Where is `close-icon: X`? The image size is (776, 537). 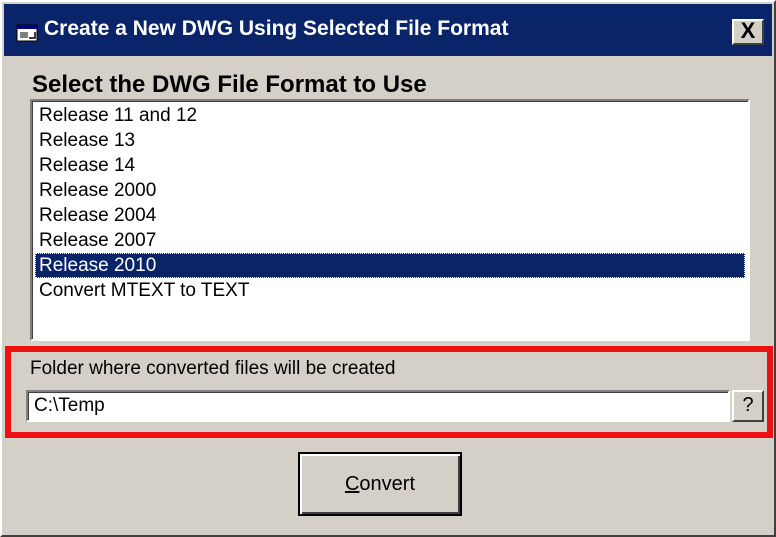 close-icon: X is located at coordinates (748, 30).